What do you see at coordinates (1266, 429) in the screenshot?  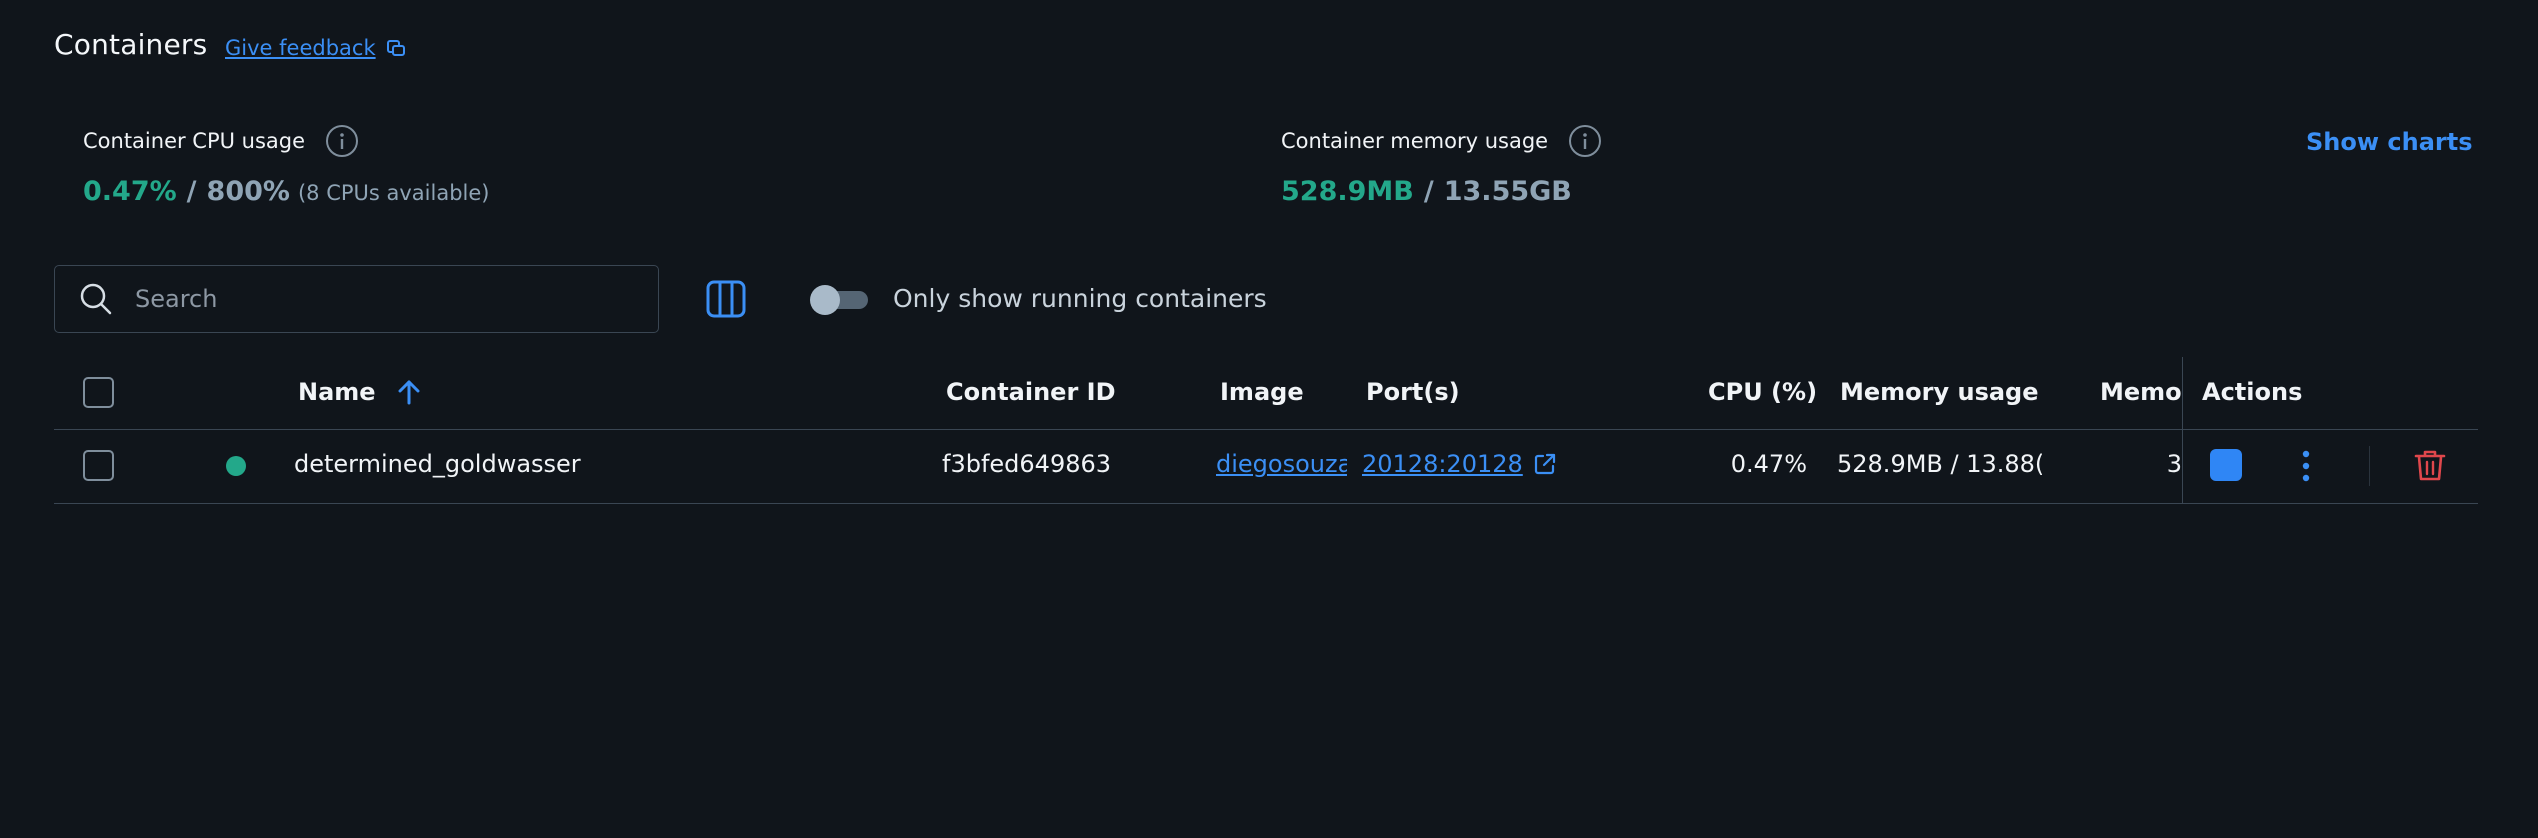 I see `header-divider` at bounding box center [1266, 429].